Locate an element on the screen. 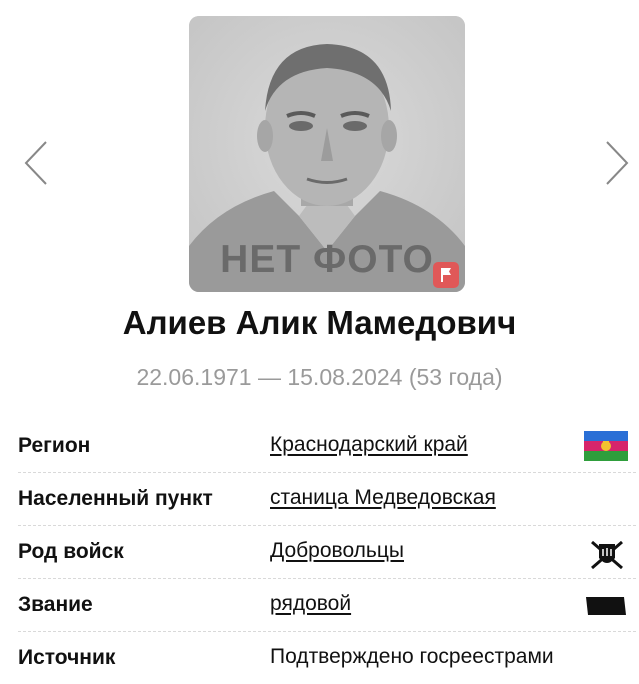 Image resolution: width=639 pixels, height=684 pixels. rank-label: Звание is located at coordinates (55, 604).